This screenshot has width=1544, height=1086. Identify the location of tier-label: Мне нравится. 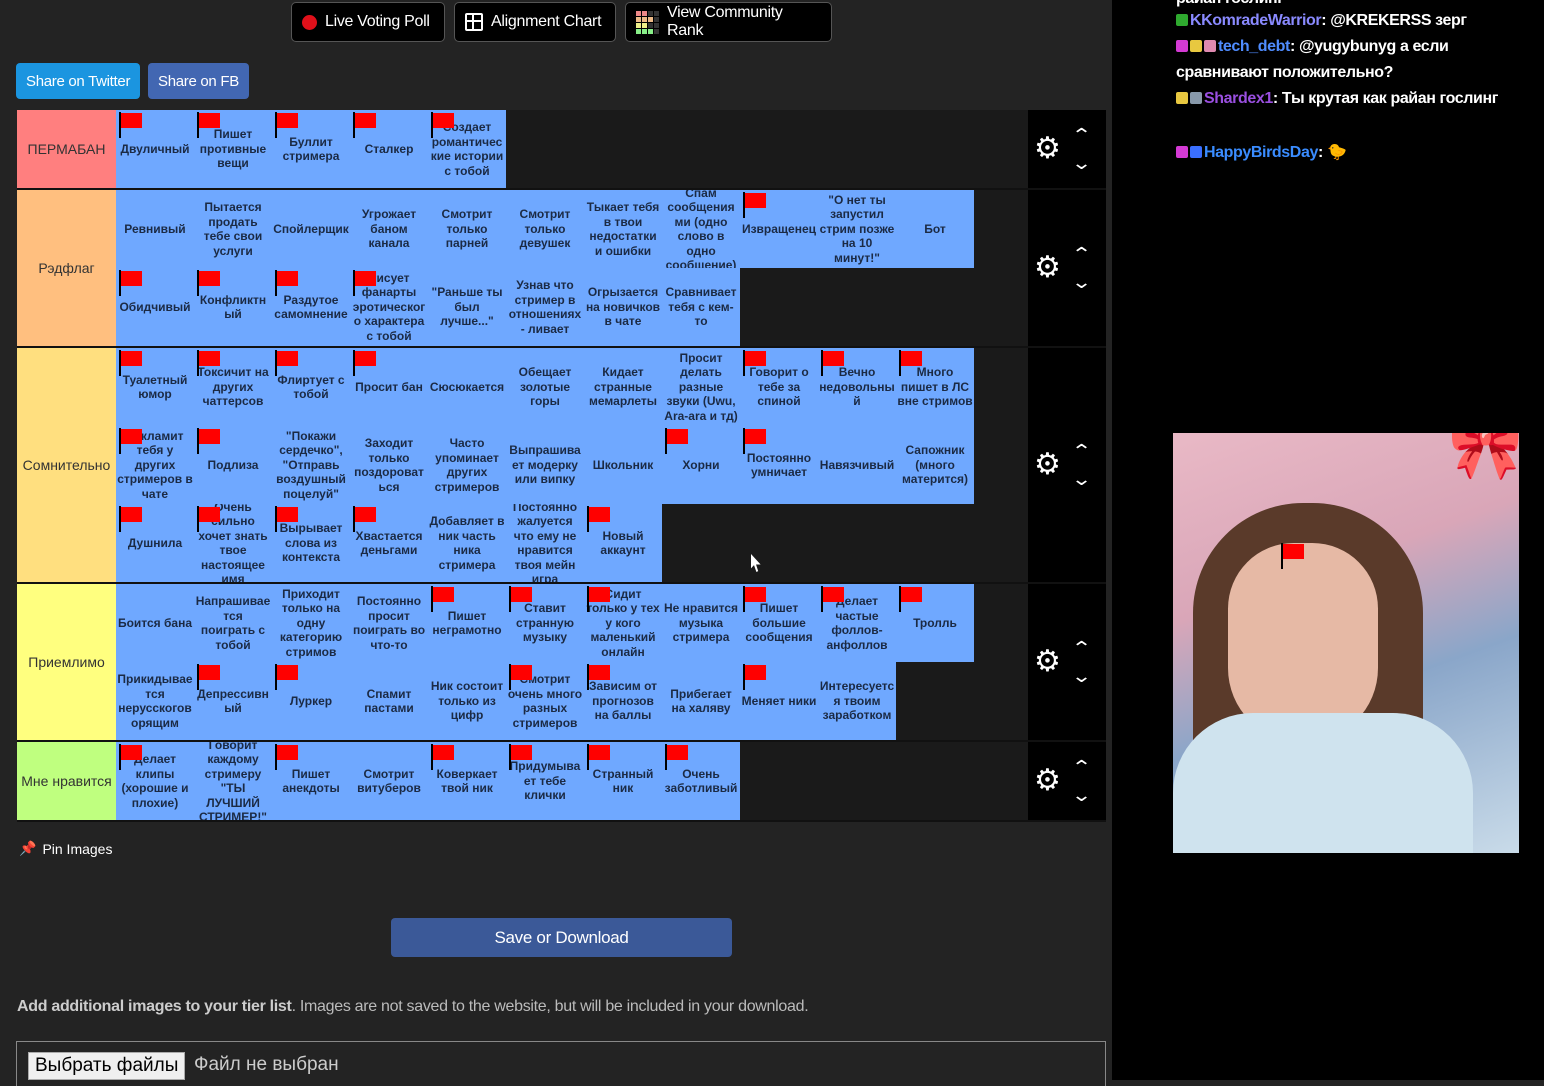
(66, 781).